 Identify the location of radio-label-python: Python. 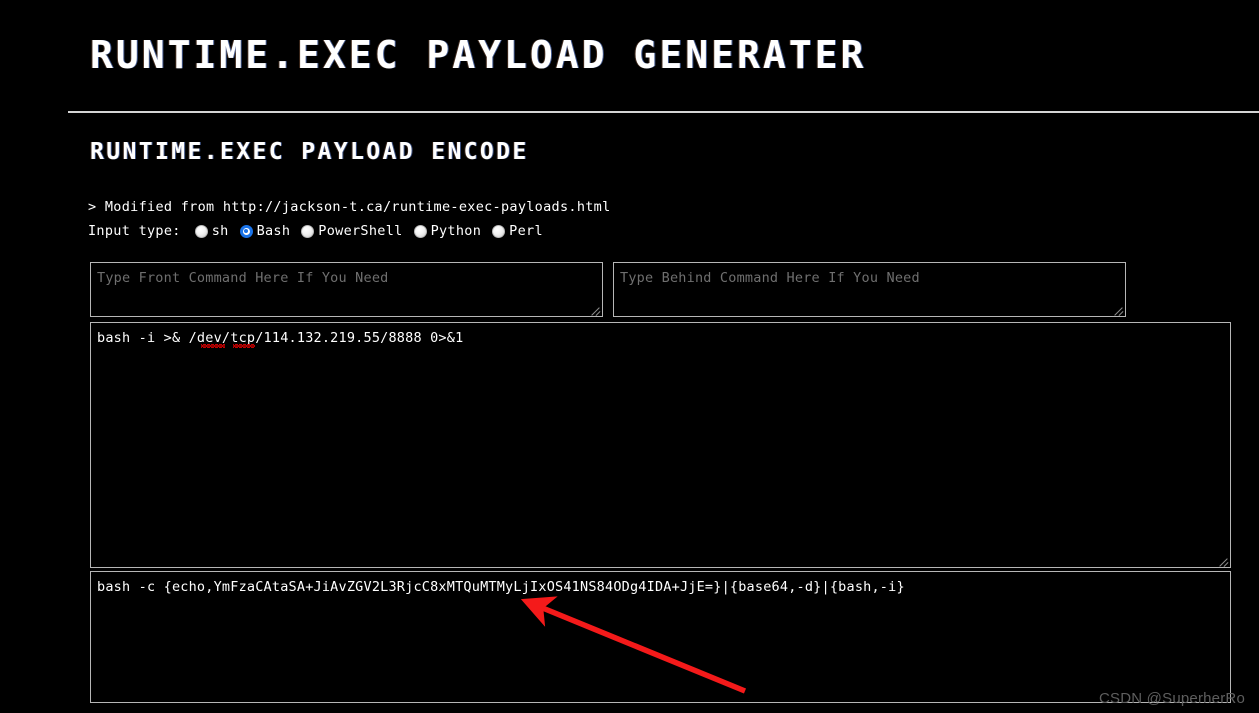
(456, 231).